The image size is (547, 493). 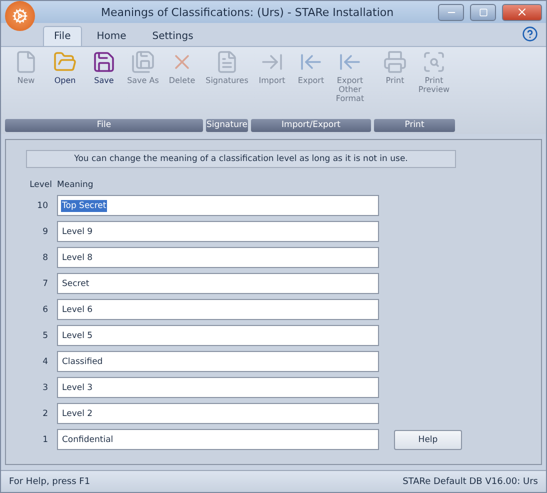 What do you see at coordinates (45, 335) in the screenshot?
I see `level-number: 5` at bounding box center [45, 335].